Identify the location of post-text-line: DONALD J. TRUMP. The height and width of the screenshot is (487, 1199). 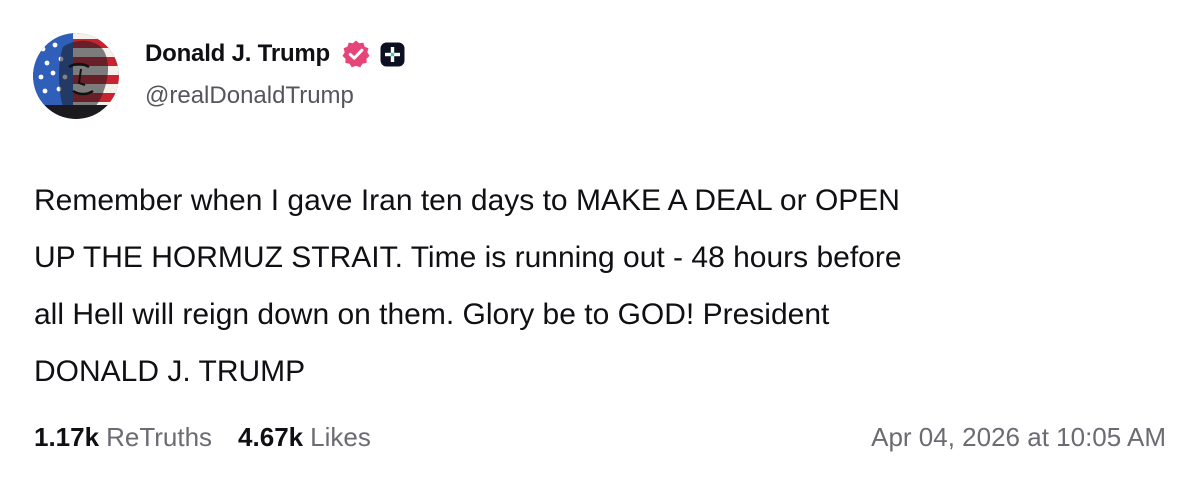
(170, 371).